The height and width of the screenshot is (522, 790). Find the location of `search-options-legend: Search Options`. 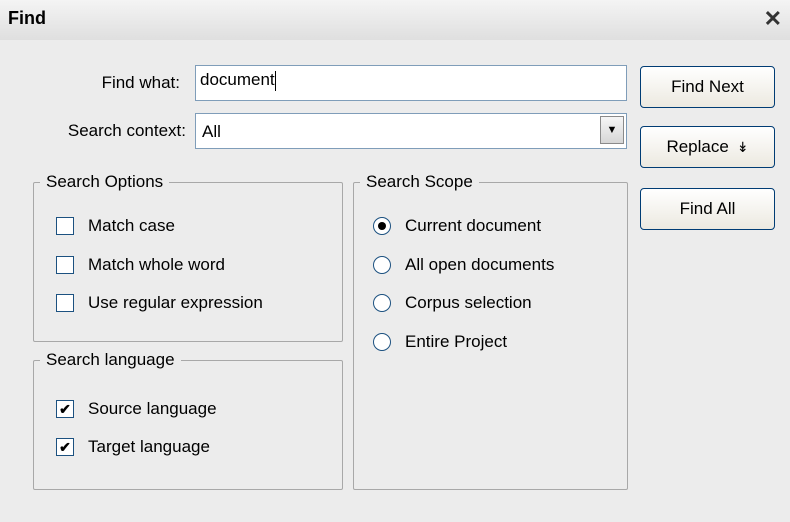

search-options-legend: Search Options is located at coordinates (105, 181).